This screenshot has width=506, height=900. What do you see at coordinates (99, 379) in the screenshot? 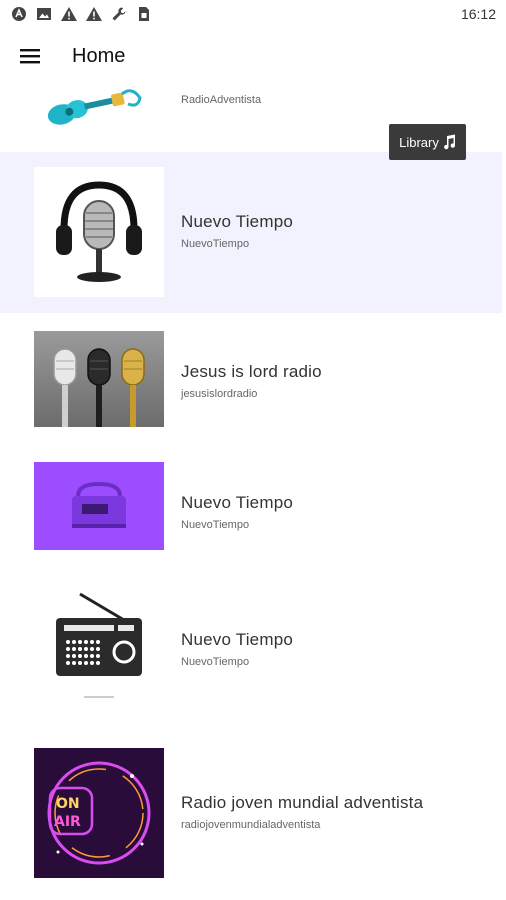
I see `three-microphones-image` at bounding box center [99, 379].